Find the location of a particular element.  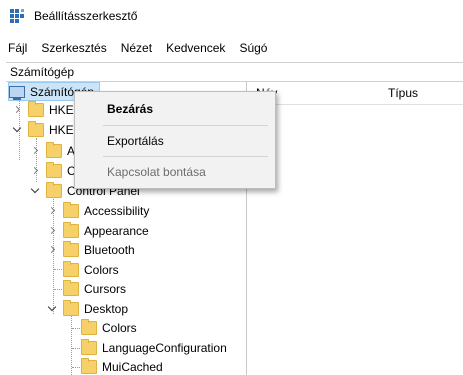

column-header-type: Típus is located at coordinates (403, 93).